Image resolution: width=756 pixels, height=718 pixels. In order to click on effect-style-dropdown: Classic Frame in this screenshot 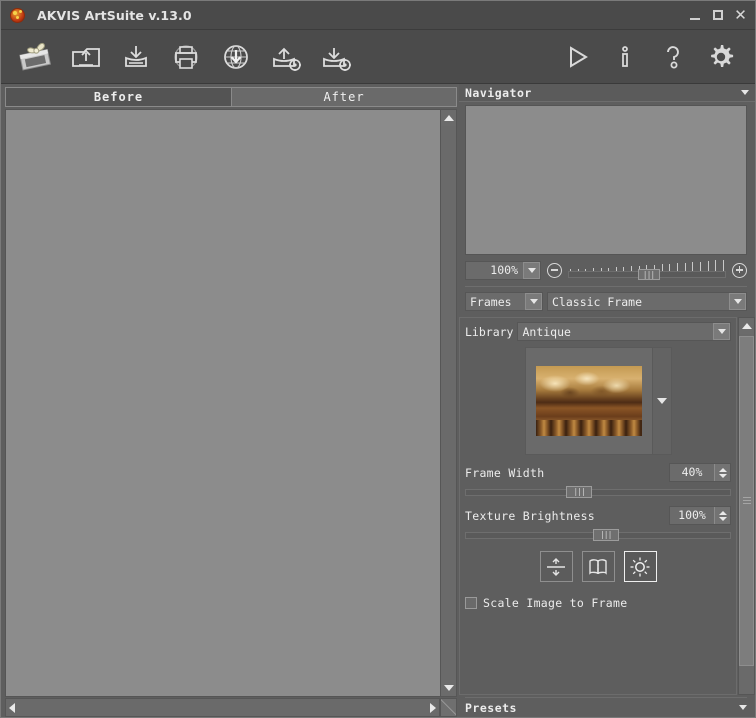, I will do `click(647, 301)`.